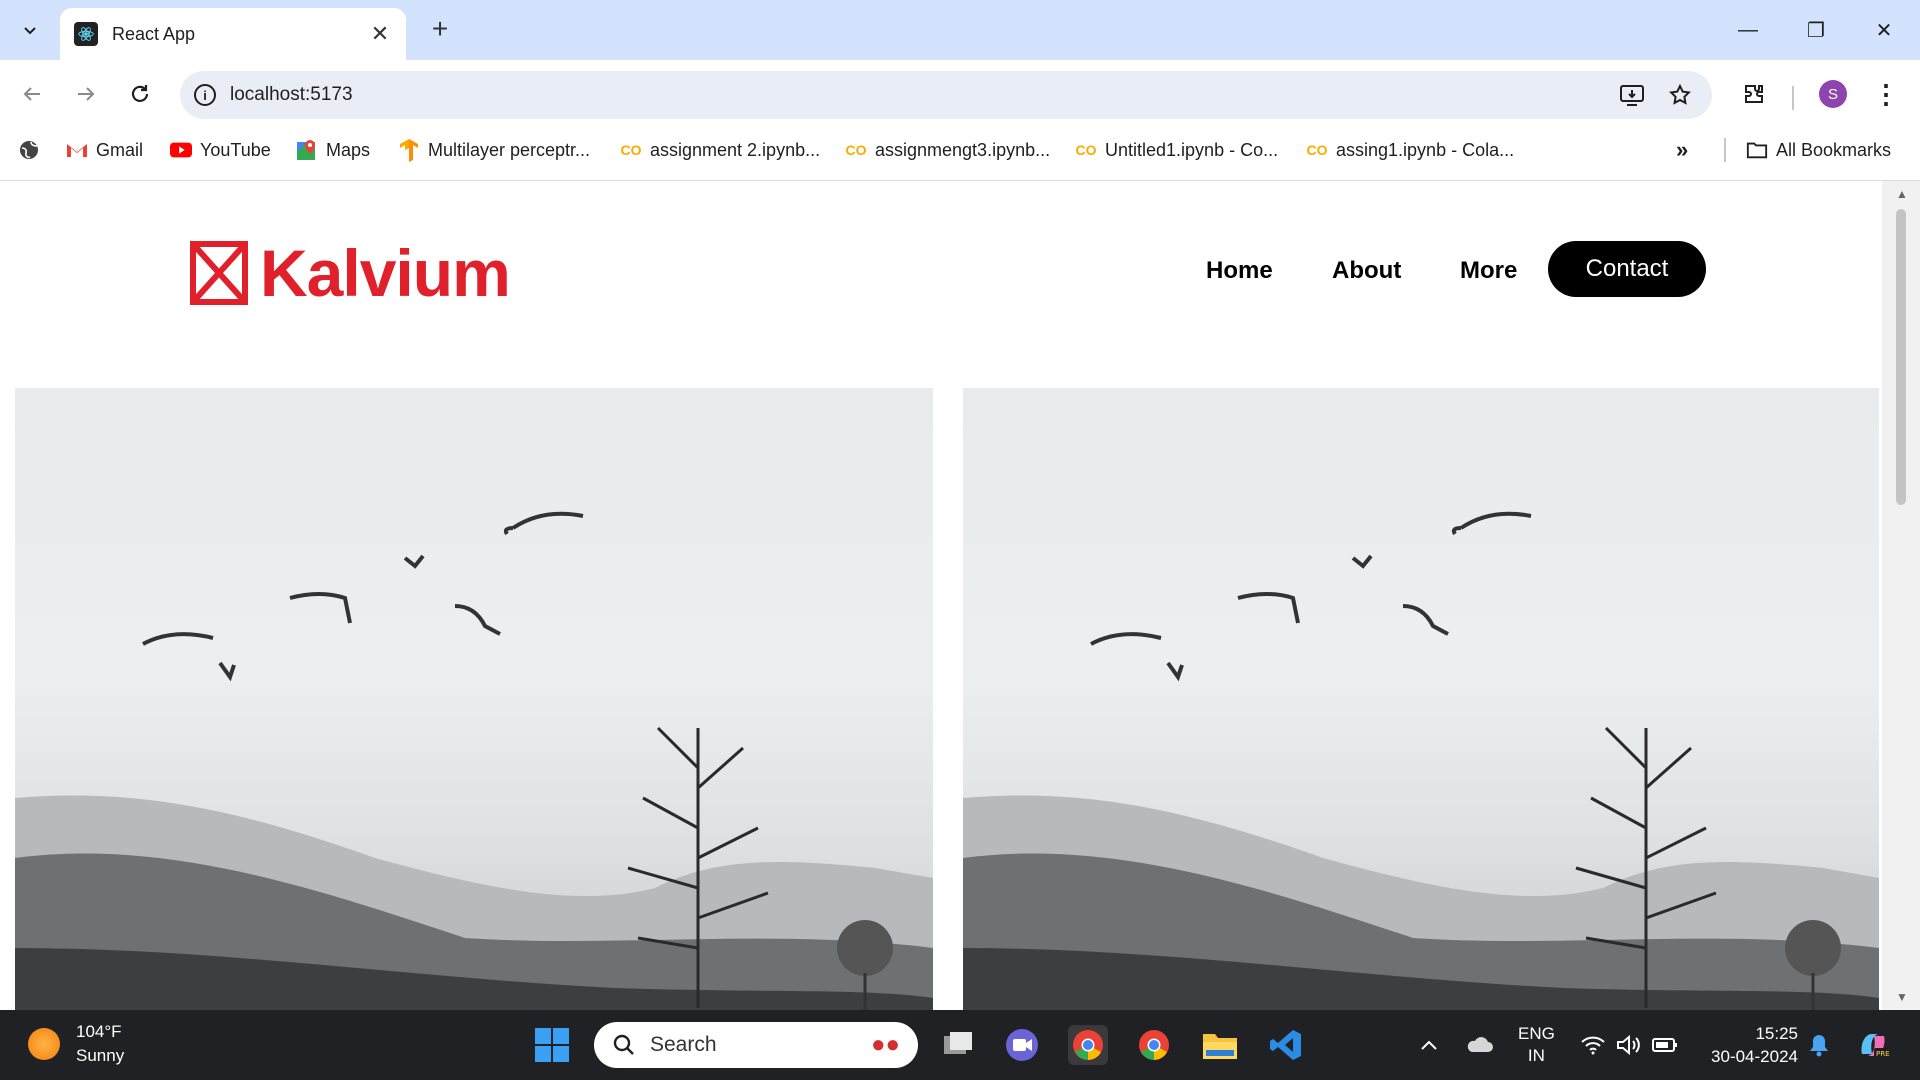 Image resolution: width=1920 pixels, height=1080 pixels. I want to click on maps-icon, so click(307, 150).